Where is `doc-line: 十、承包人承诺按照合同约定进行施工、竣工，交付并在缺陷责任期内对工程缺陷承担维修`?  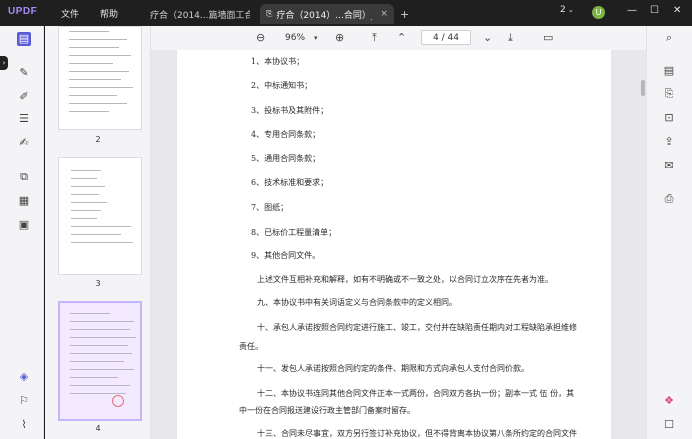
doc-line: 十、承包人承诺按照合同约定进行施工、竣工，交付并在缺陷责任期内对工程缺陷承担维修 is located at coordinates (417, 327).